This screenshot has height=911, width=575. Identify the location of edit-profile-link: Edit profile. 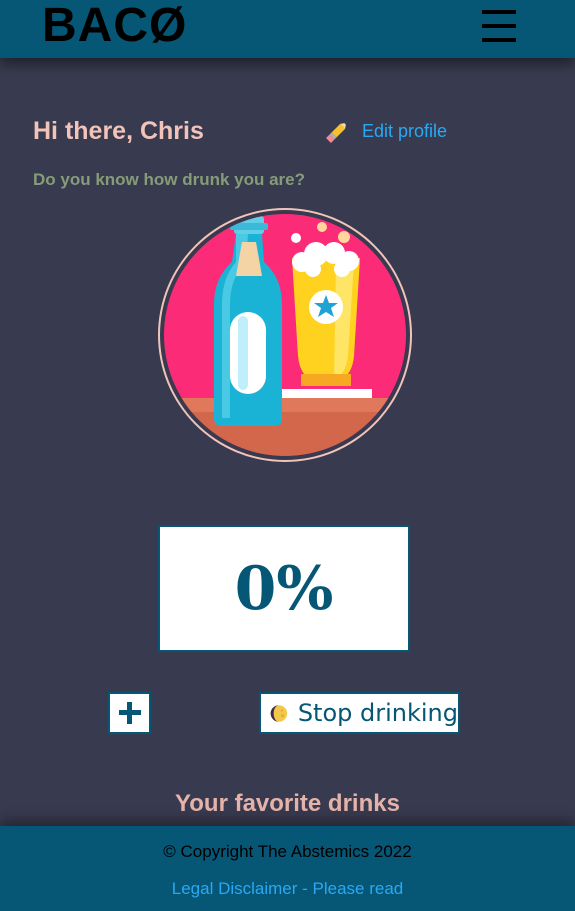
(404, 131).